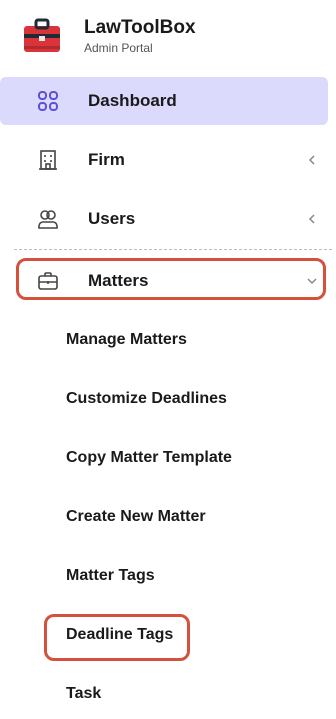  Describe the element at coordinates (119, 635) in the screenshot. I see `submenu-item-deadline-tags: Deadline Tags` at that location.